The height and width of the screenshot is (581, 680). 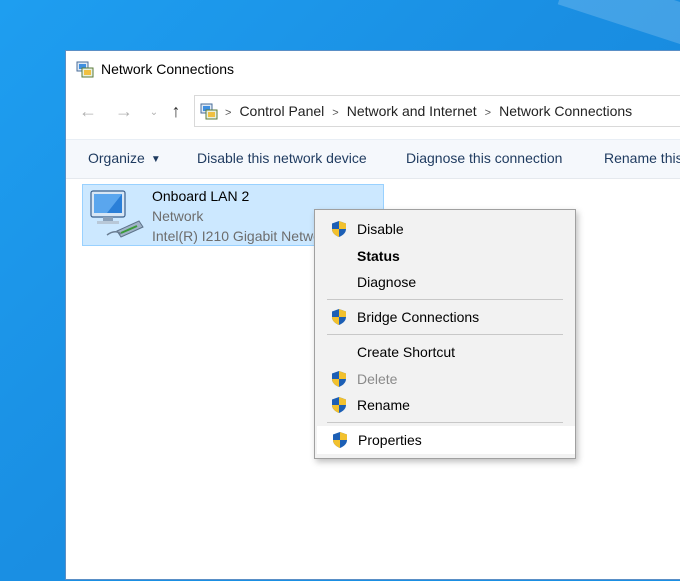 I want to click on disable-network-device-button: Disable this network device, so click(x=282, y=158).